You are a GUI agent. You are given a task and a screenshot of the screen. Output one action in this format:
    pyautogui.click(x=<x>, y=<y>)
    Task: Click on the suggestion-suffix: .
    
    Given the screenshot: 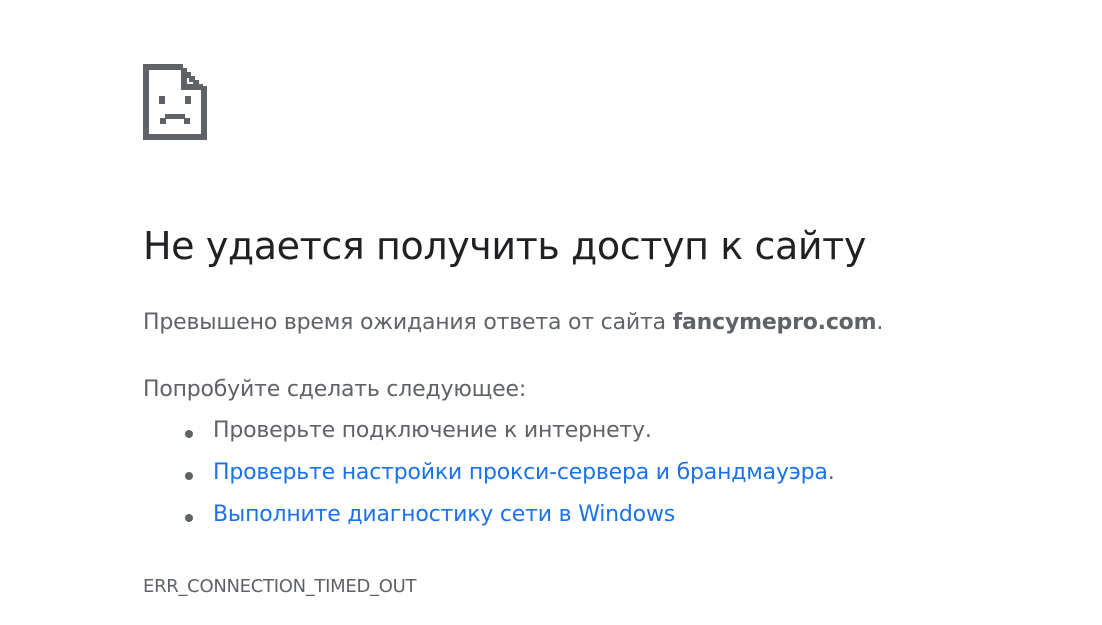 What is the action you would take?
    pyautogui.click(x=831, y=472)
    